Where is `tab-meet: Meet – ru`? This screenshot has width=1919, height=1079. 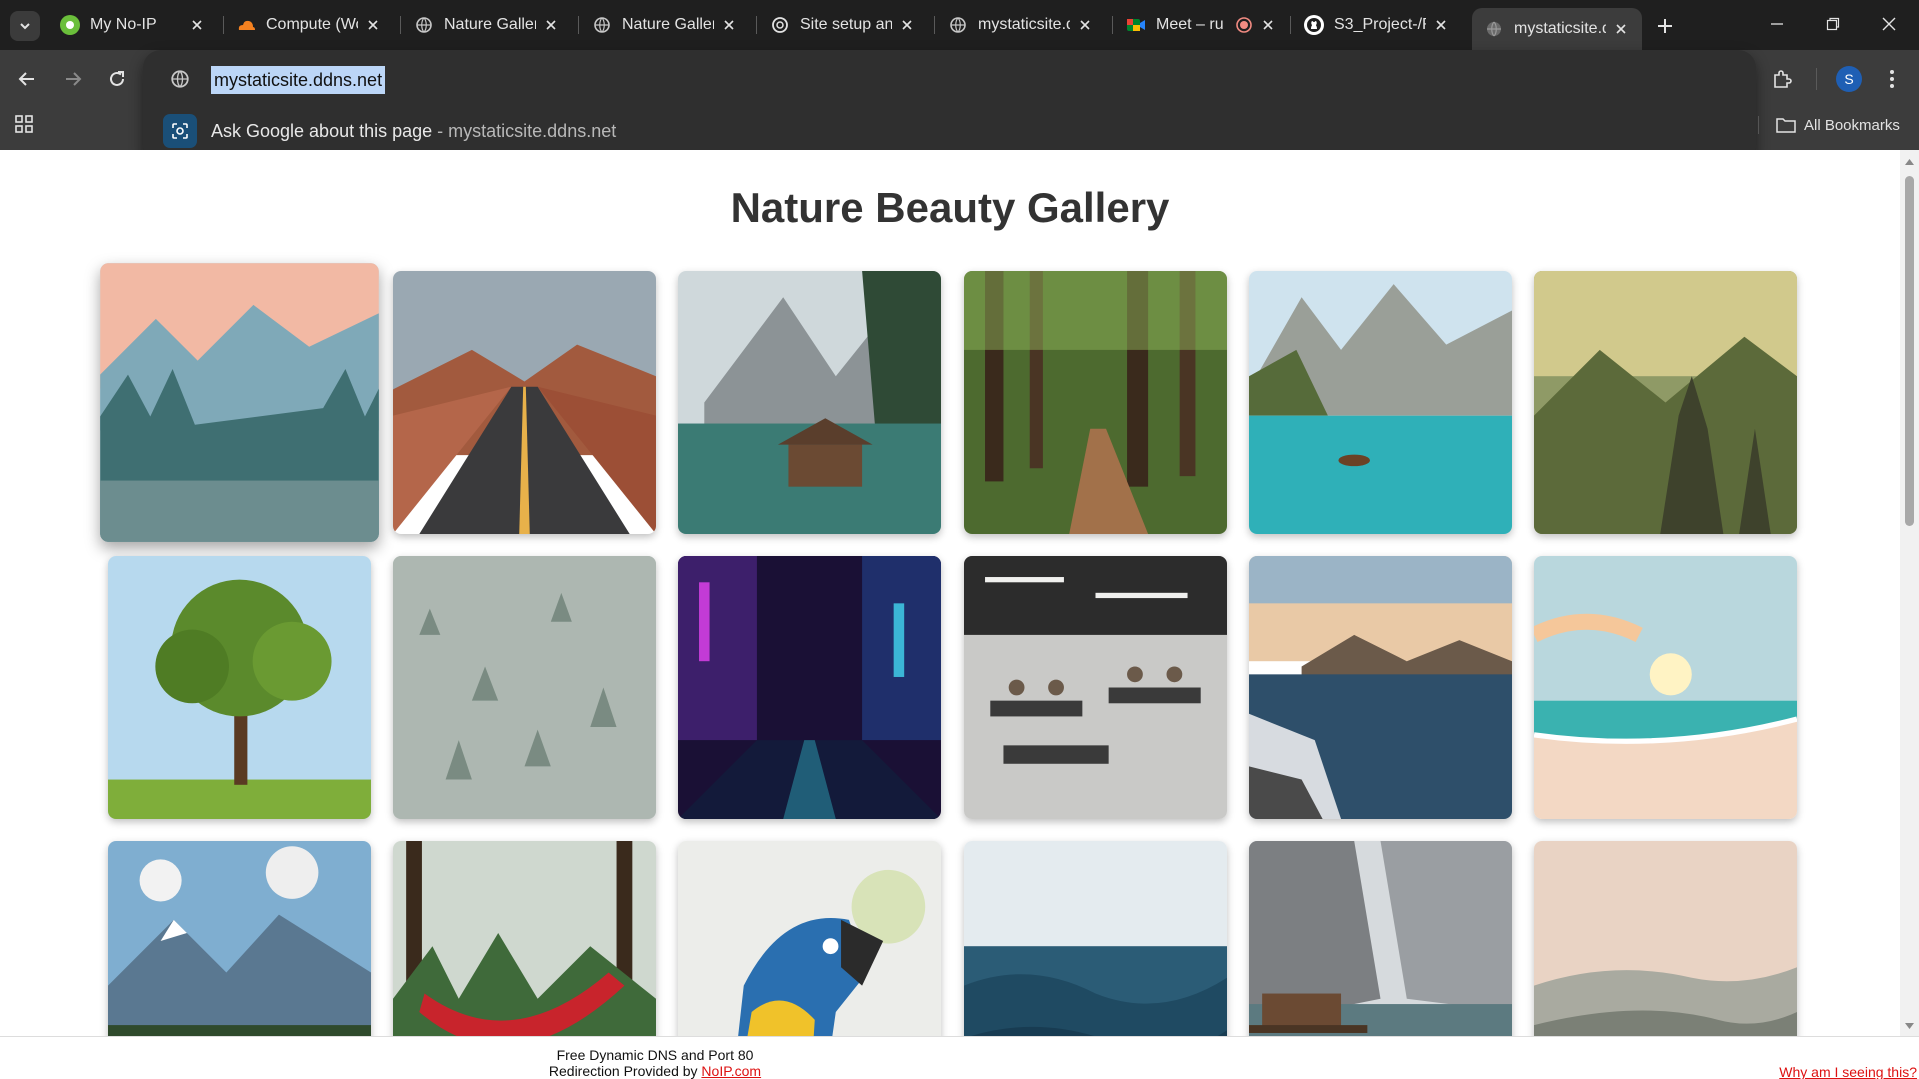 tab-meet: Meet – ru is located at coordinates (1201, 25).